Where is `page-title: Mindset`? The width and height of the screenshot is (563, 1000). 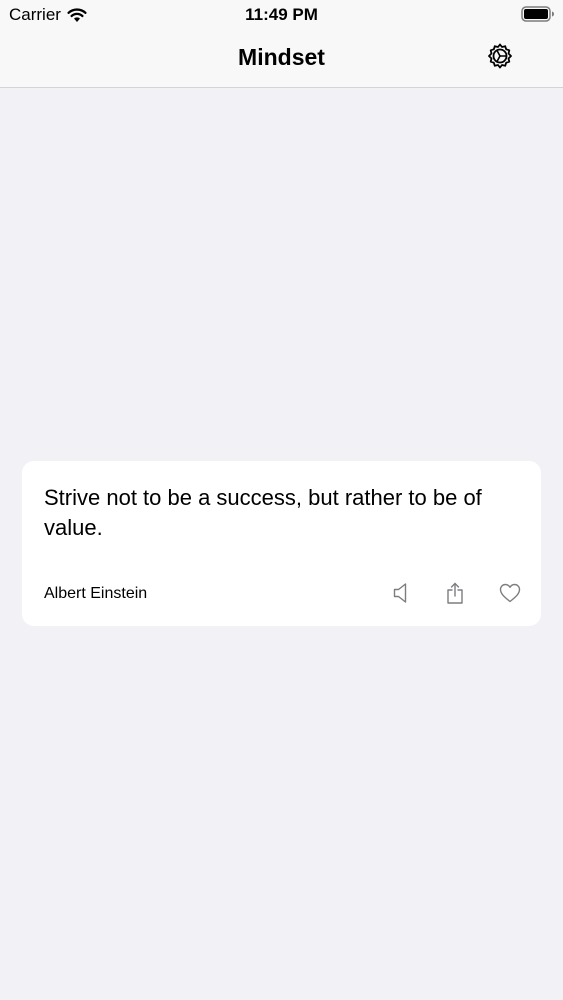
page-title: Mindset is located at coordinates (281, 57).